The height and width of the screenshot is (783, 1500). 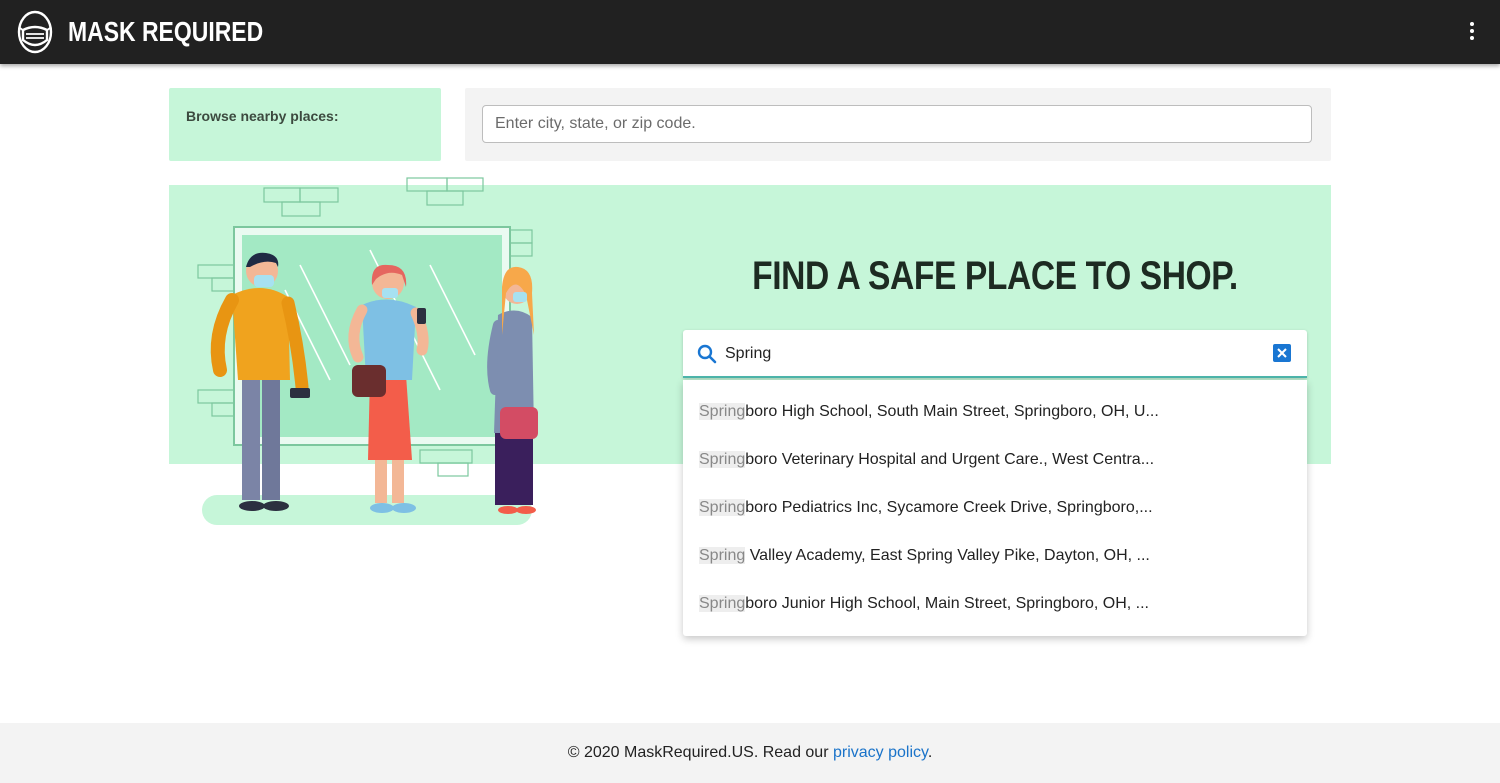 I want to click on app-header: MASK REQUIRED, so click(x=750, y=32).